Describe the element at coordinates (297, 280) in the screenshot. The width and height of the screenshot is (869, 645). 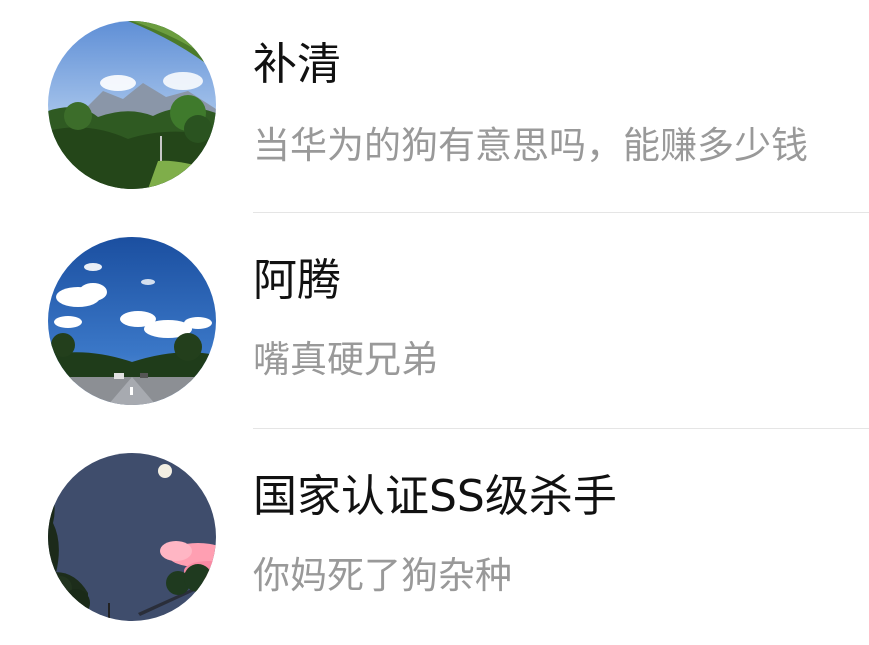
I see `contact-name: 阿腾` at that location.